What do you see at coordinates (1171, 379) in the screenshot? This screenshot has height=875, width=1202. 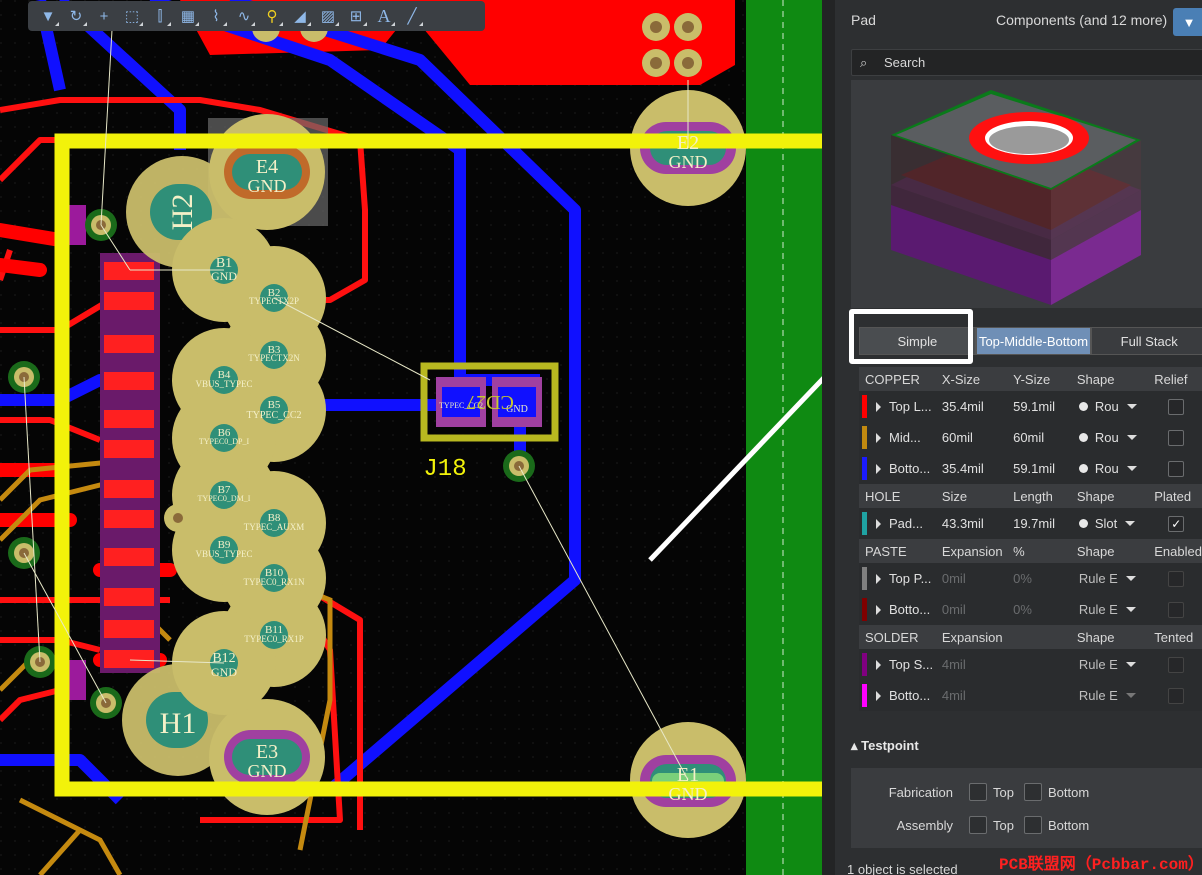 I see `copper-header-4: Relief` at bounding box center [1171, 379].